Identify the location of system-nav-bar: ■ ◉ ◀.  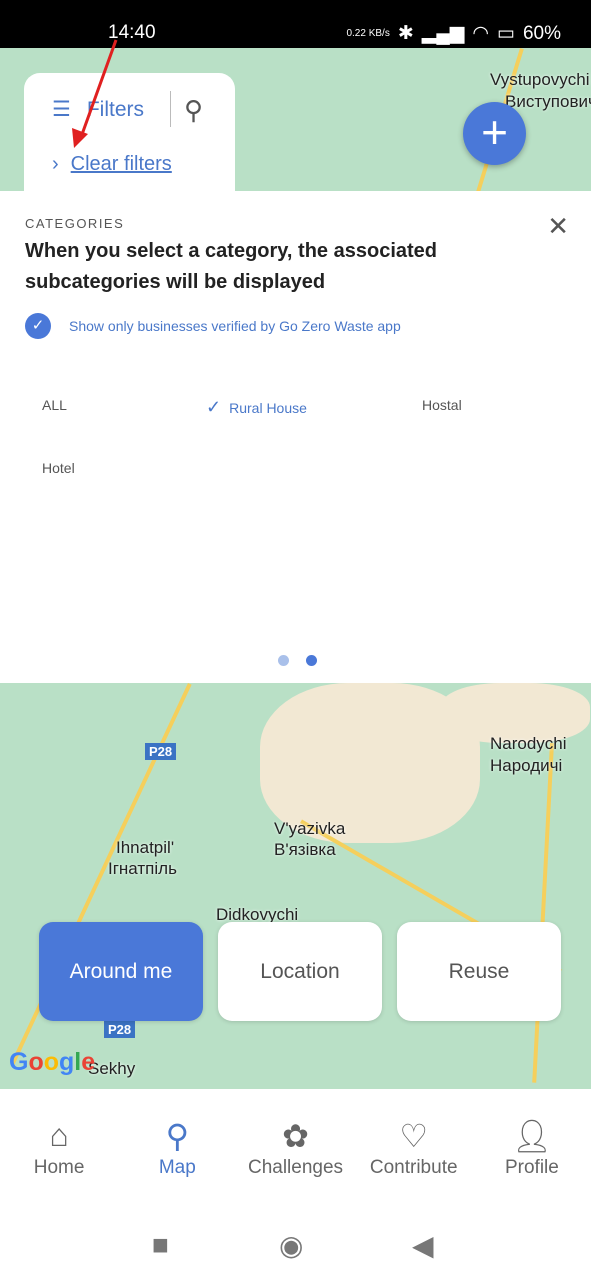
(295, 1244).